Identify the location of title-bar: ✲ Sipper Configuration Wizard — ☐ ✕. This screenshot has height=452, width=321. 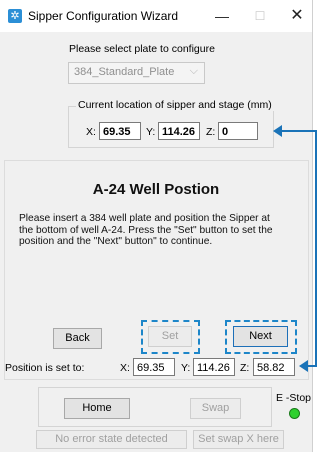
(156, 16).